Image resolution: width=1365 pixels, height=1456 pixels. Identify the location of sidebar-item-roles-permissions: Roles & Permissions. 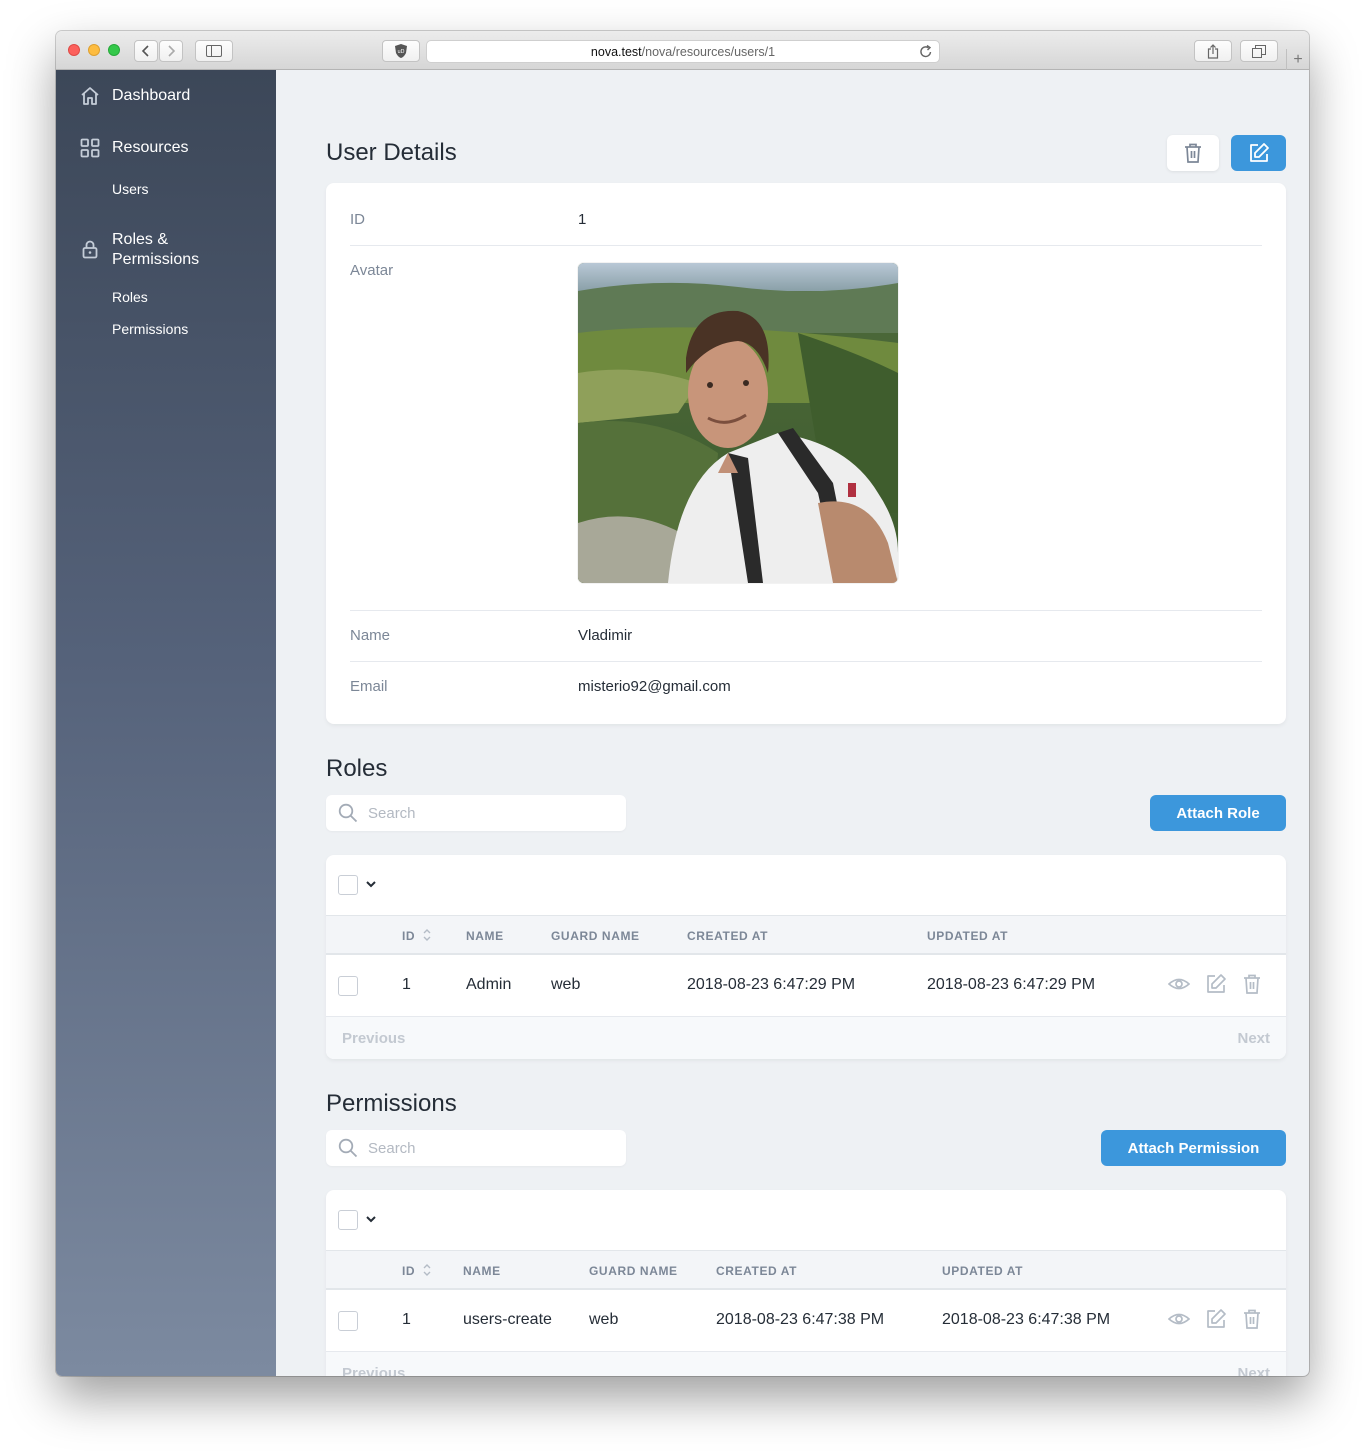
(151, 250).